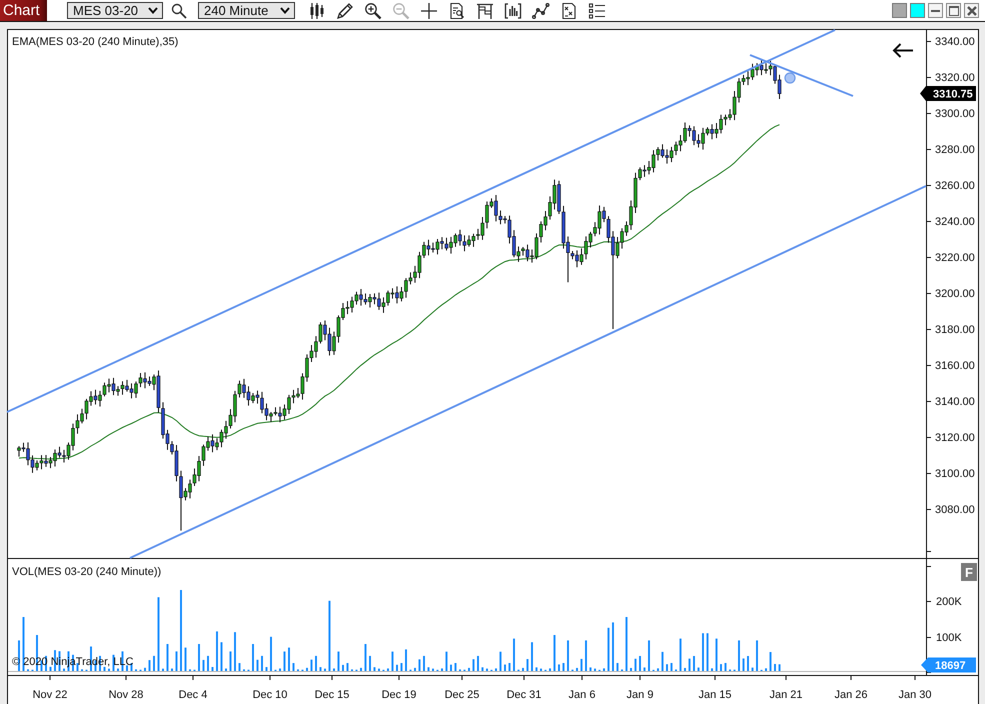 Image resolution: width=985 pixels, height=704 pixels. I want to click on price-axis-label: 3080.00, so click(955, 510).